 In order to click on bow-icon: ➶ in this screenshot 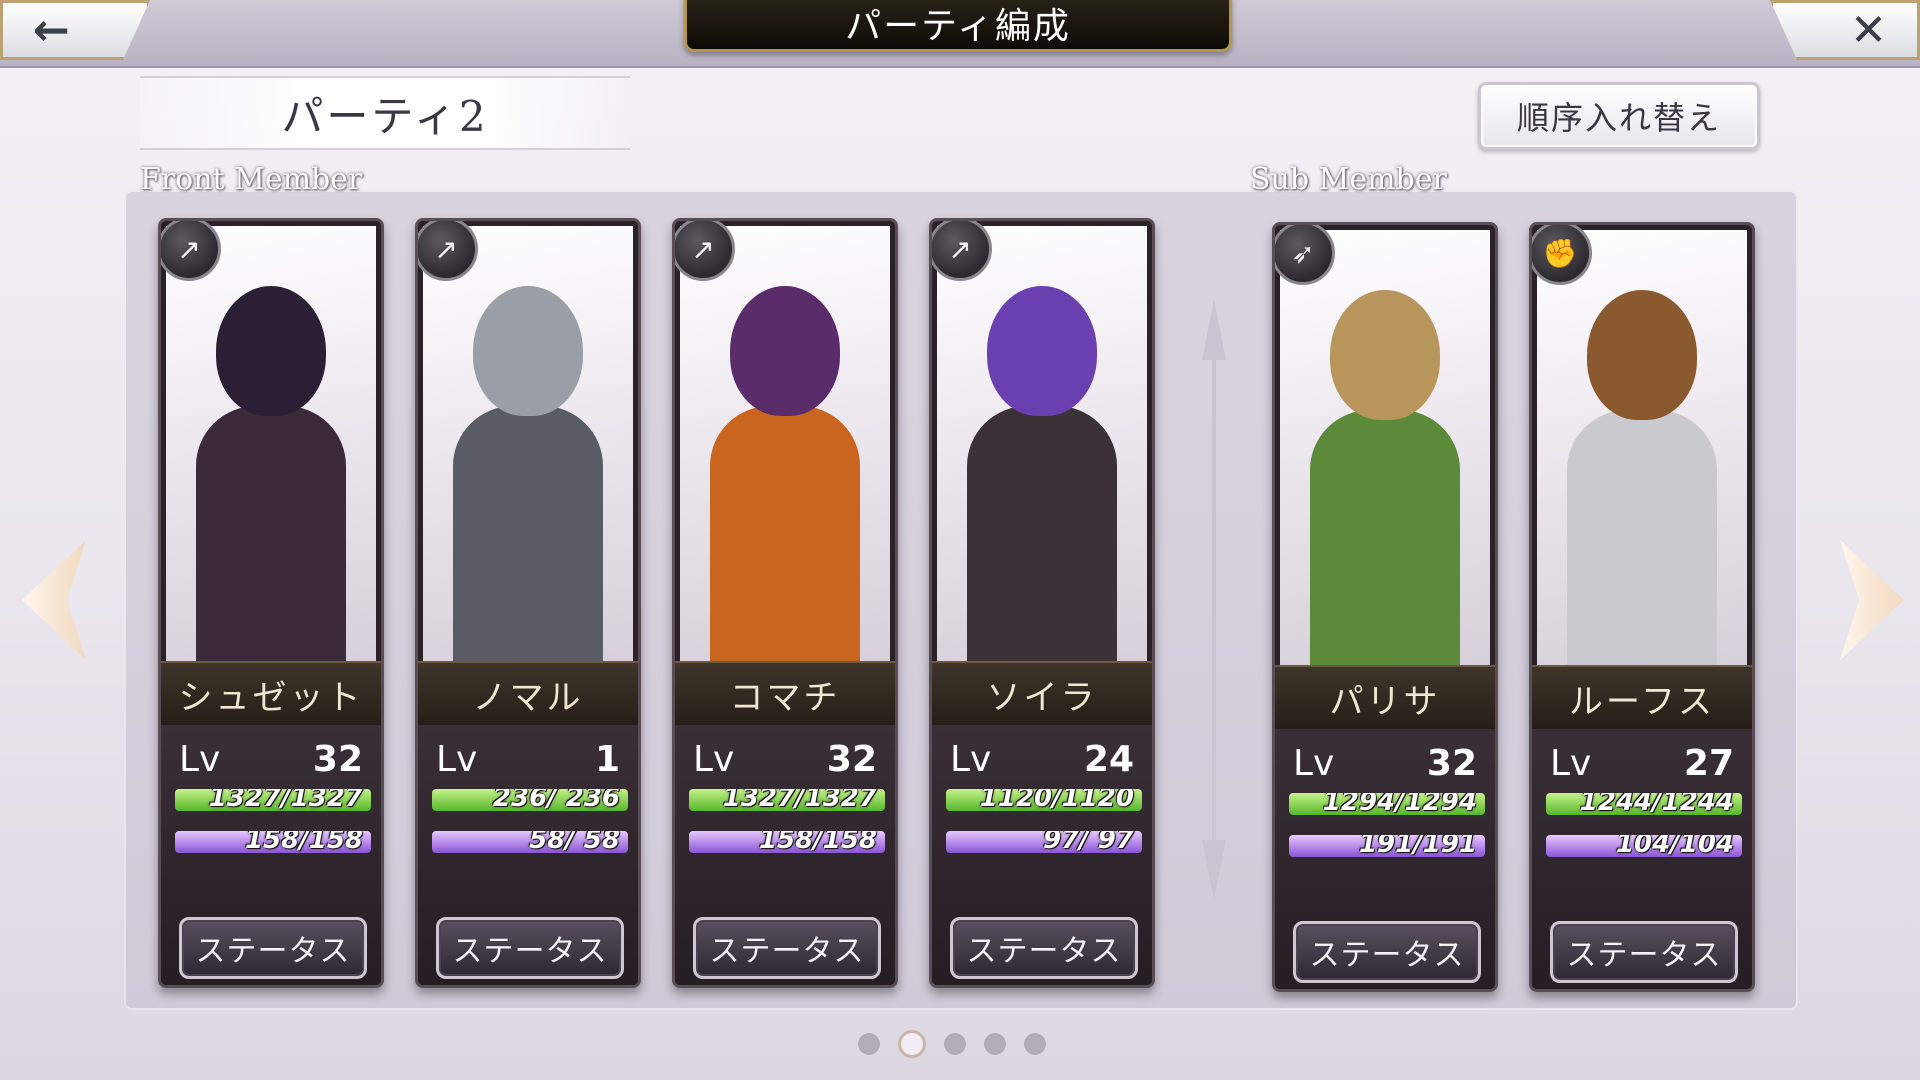, I will do `click(1305, 255)`.